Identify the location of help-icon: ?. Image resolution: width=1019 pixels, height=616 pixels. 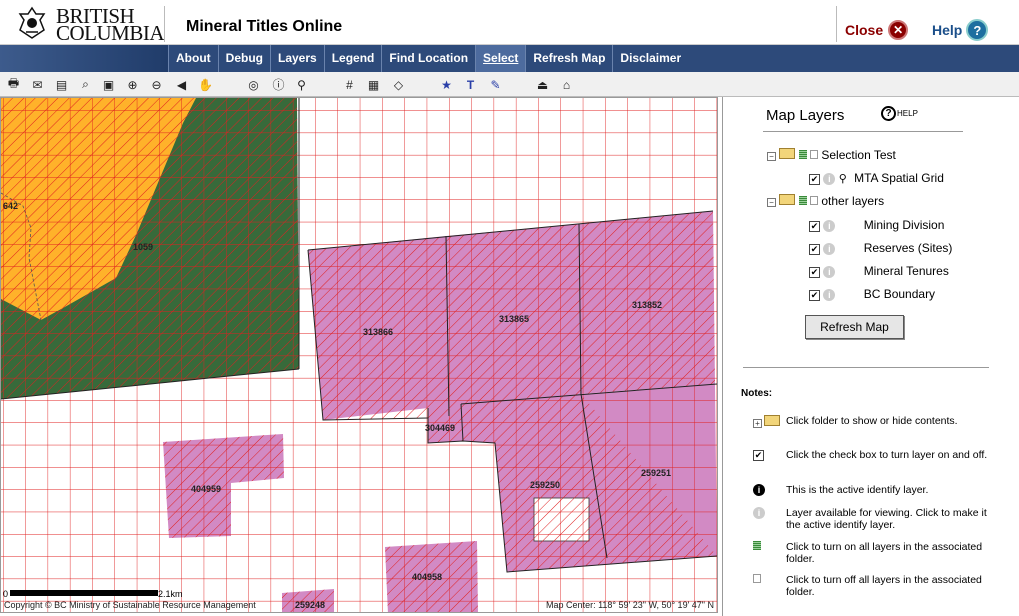
(977, 30).